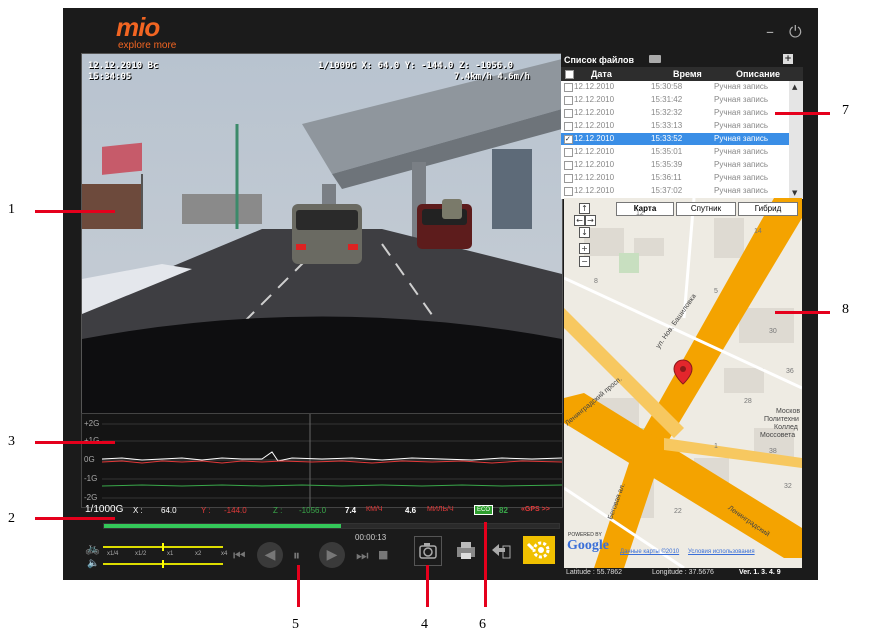 Image resolution: width=879 pixels, height=638 pixels. Describe the element at coordinates (675, 152) in the screenshot. I see `file-list-row: 12.12.2010 15:35:01 Ручная запись` at that location.